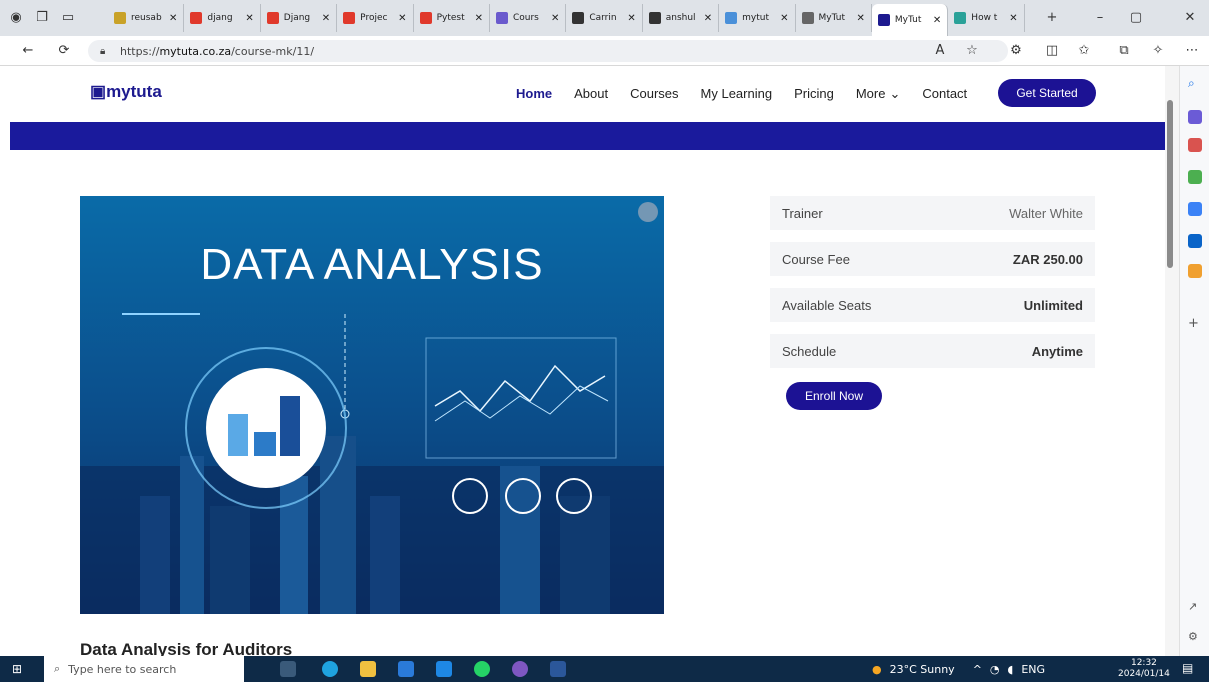 The image size is (1209, 682). Describe the element at coordinates (1170, 184) in the screenshot. I see `scrollbar-thumb` at that location.